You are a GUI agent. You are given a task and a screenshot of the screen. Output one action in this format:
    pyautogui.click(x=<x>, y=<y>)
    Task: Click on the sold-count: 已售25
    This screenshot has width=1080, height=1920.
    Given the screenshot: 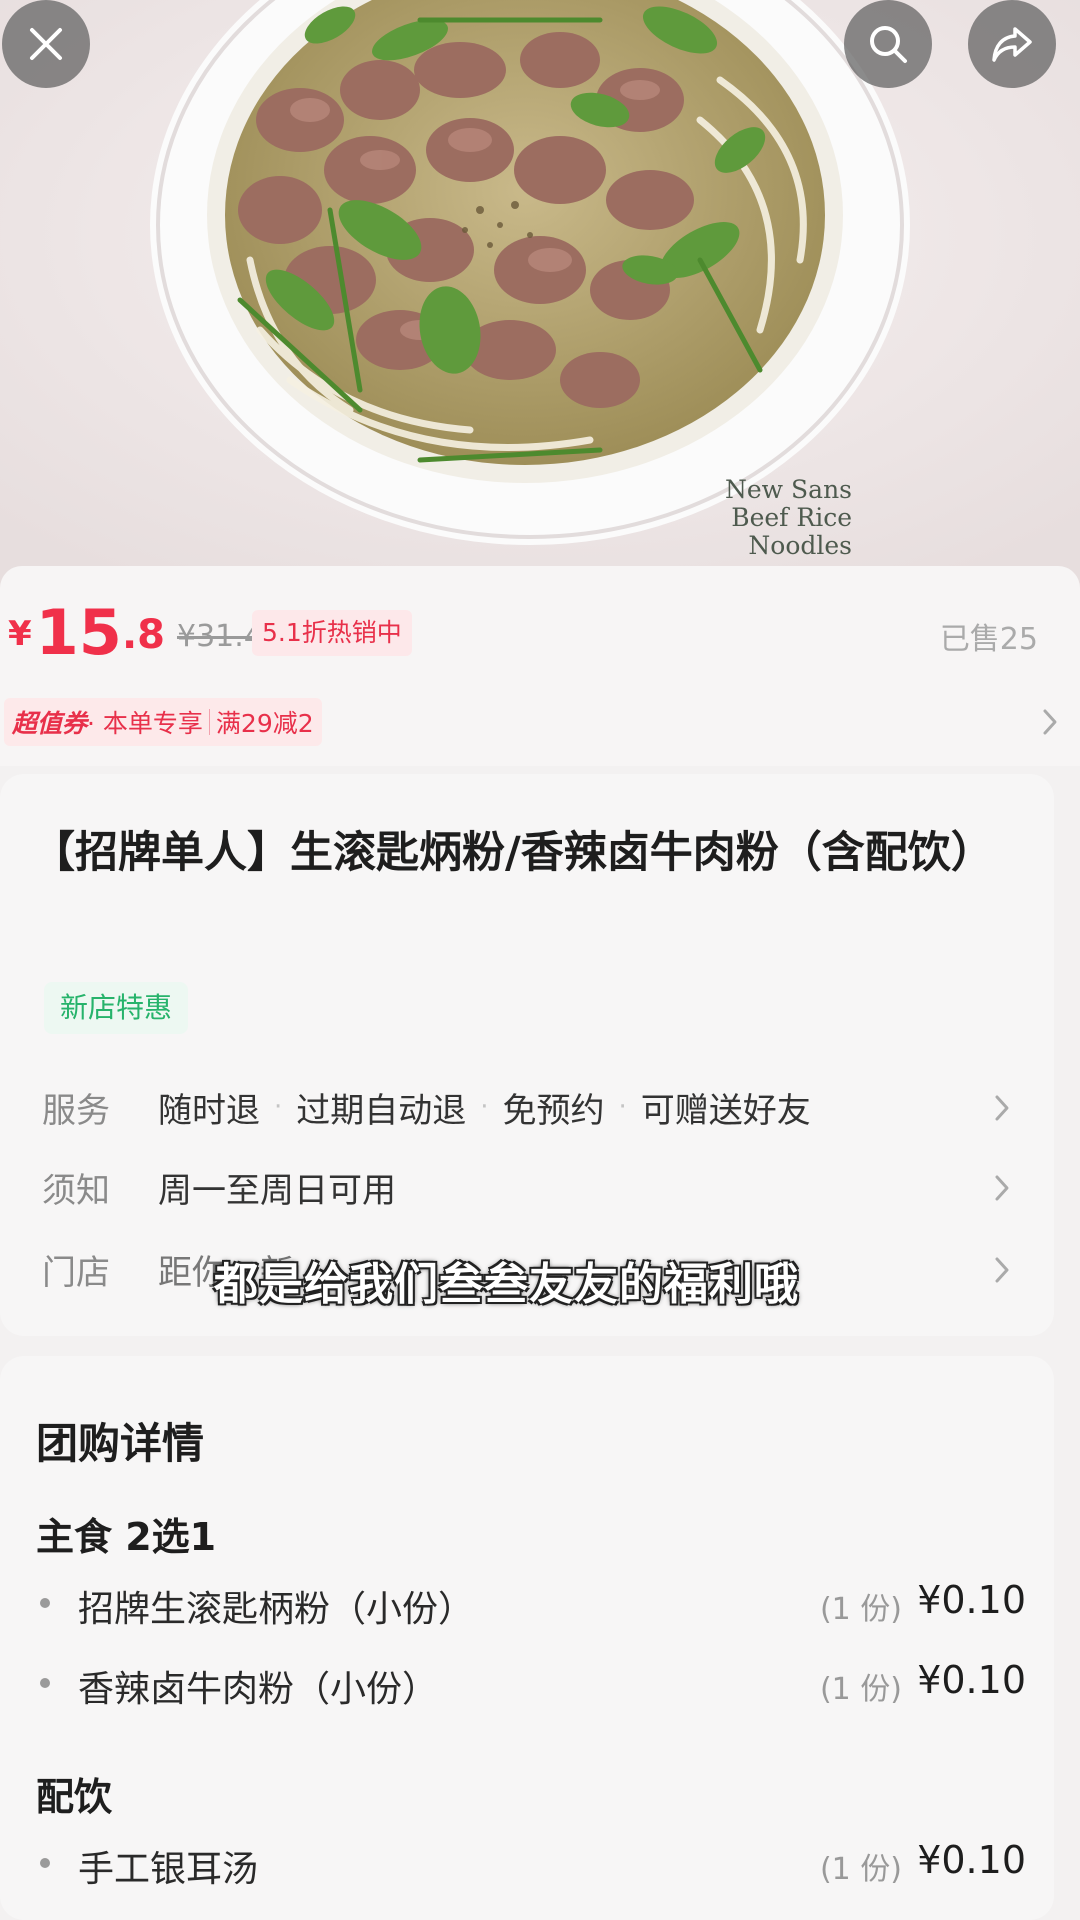 What is the action you would take?
    pyautogui.click(x=988, y=639)
    